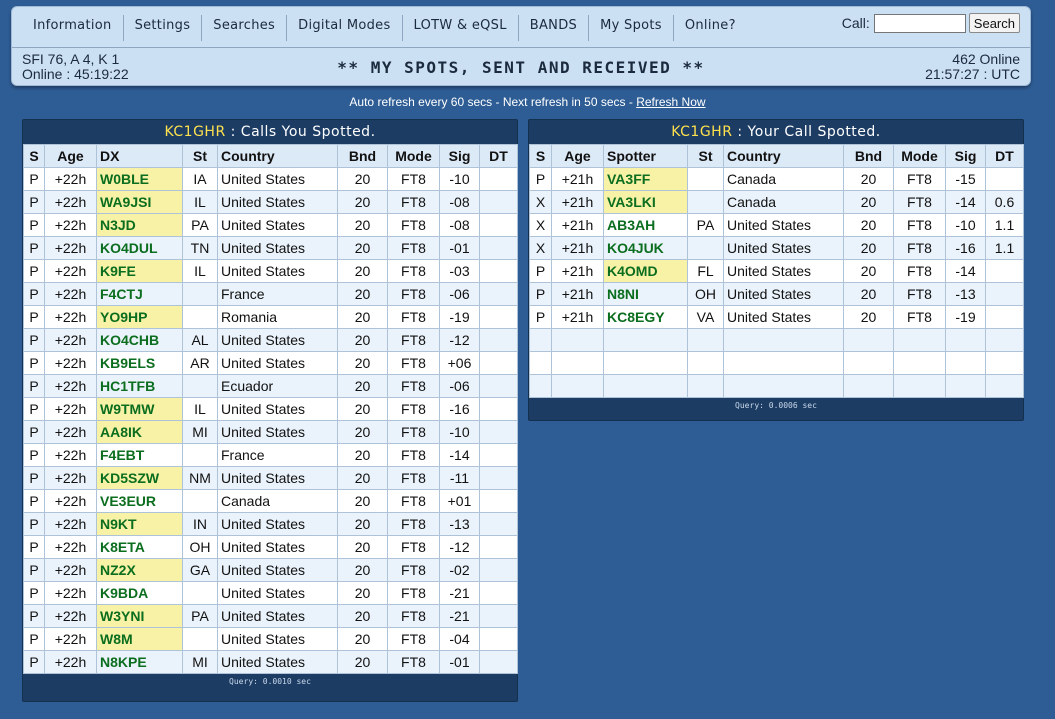 This screenshot has width=1055, height=719. Describe the element at coordinates (139, 179) in the screenshot. I see `cell-callsign: W0BLE` at that location.